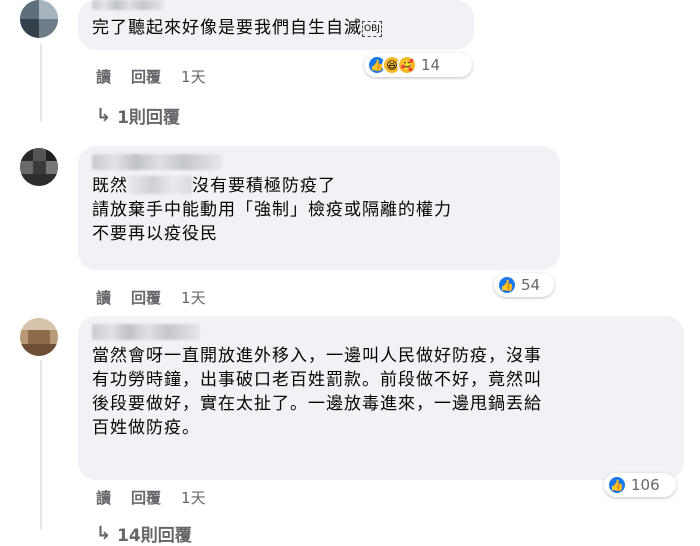  I want to click on reaction-count: 14, so click(431, 65).